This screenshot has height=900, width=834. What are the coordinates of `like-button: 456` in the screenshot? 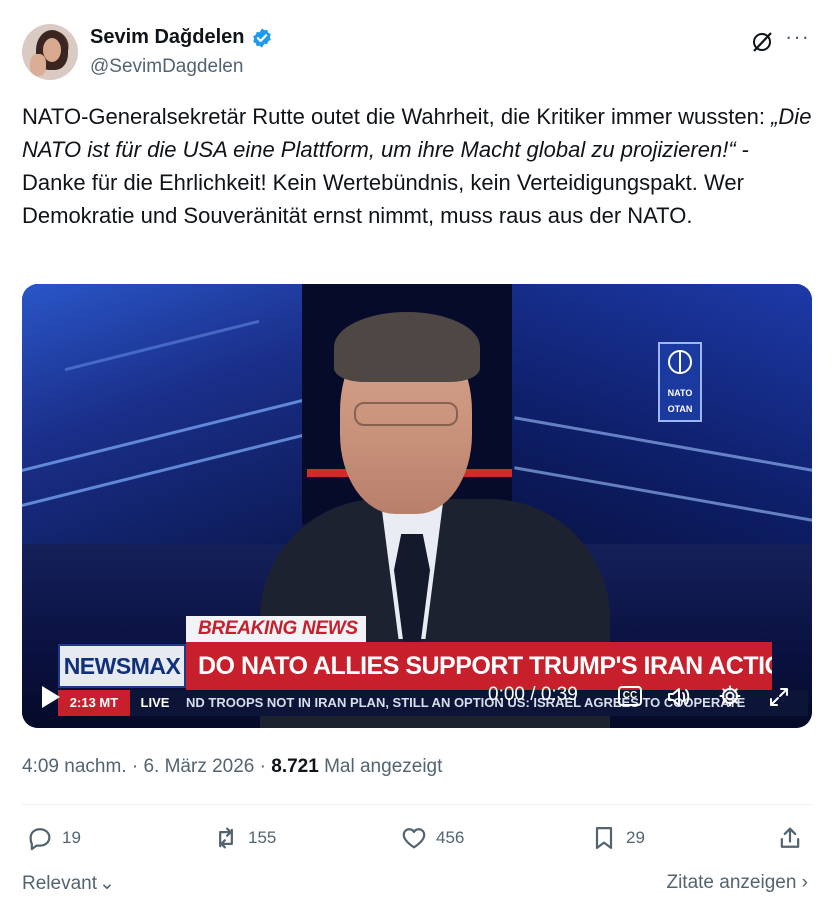 It's located at (432, 838).